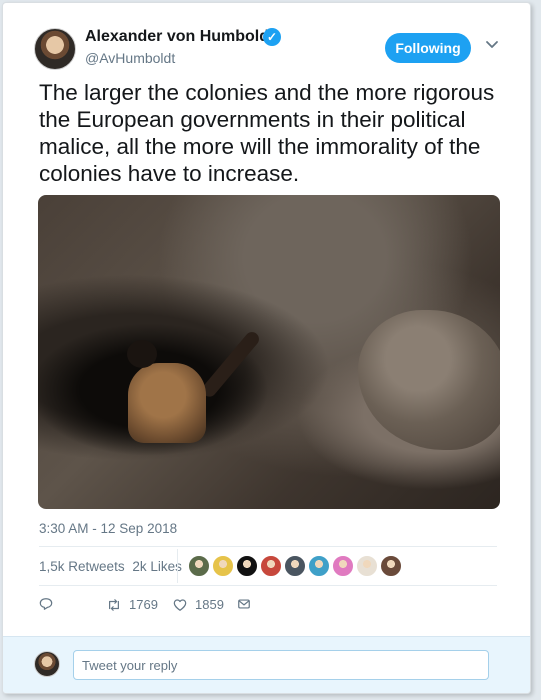 The image size is (541, 700). Describe the element at coordinates (492, 44) in the screenshot. I see `chevron-down-icon` at that location.